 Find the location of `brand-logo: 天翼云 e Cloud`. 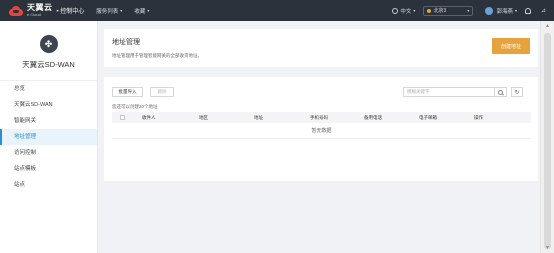

brand-logo: 天翼云 e Cloud is located at coordinates (30, 10).